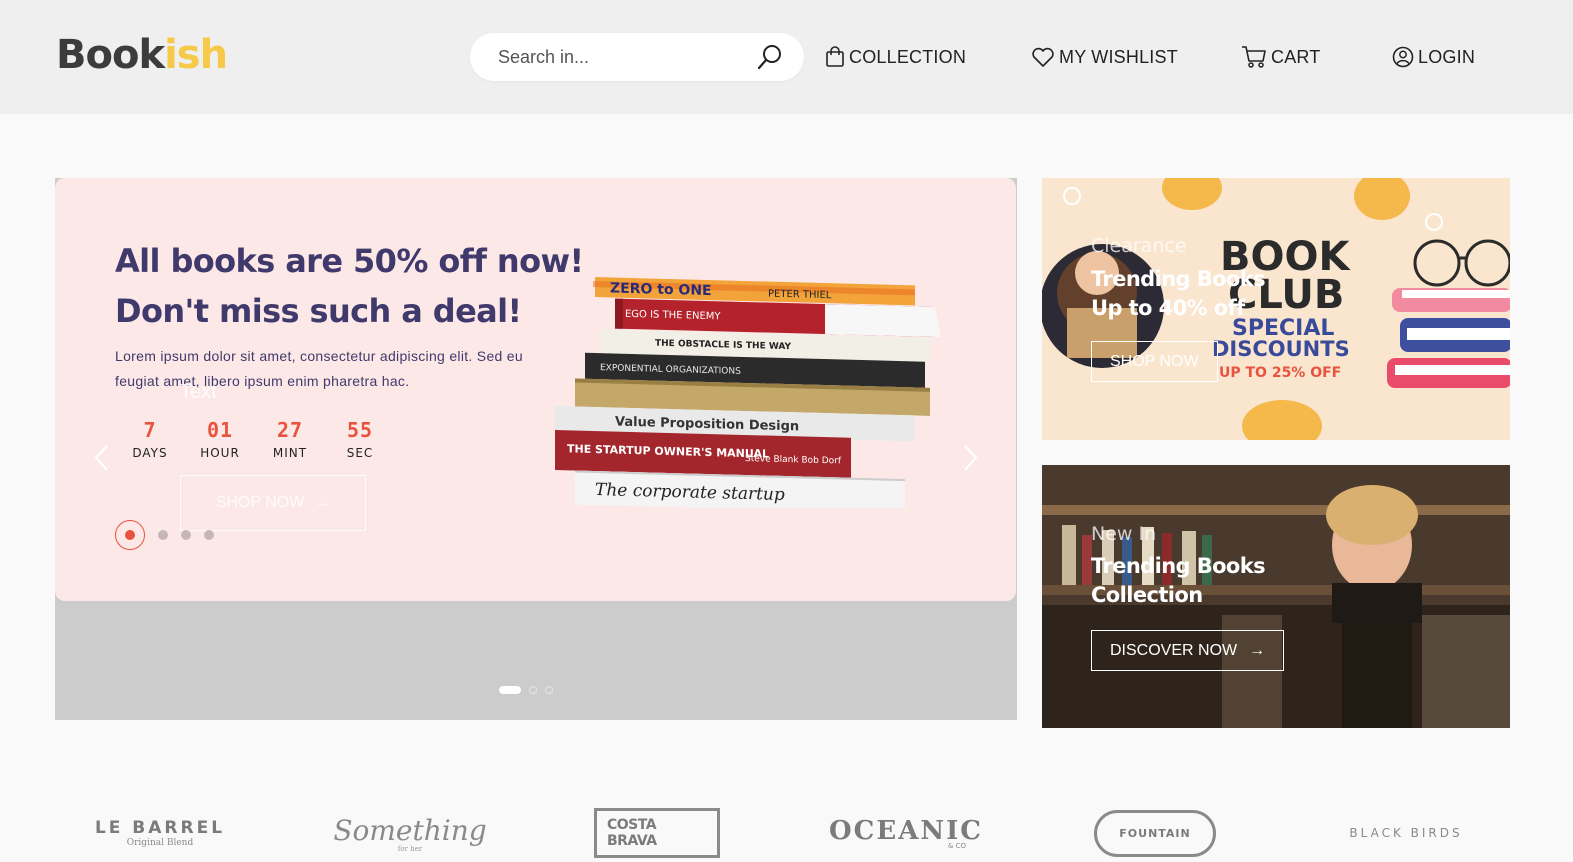  Describe the element at coordinates (290, 430) in the screenshot. I see `countdown-minutes-value: 27` at that location.